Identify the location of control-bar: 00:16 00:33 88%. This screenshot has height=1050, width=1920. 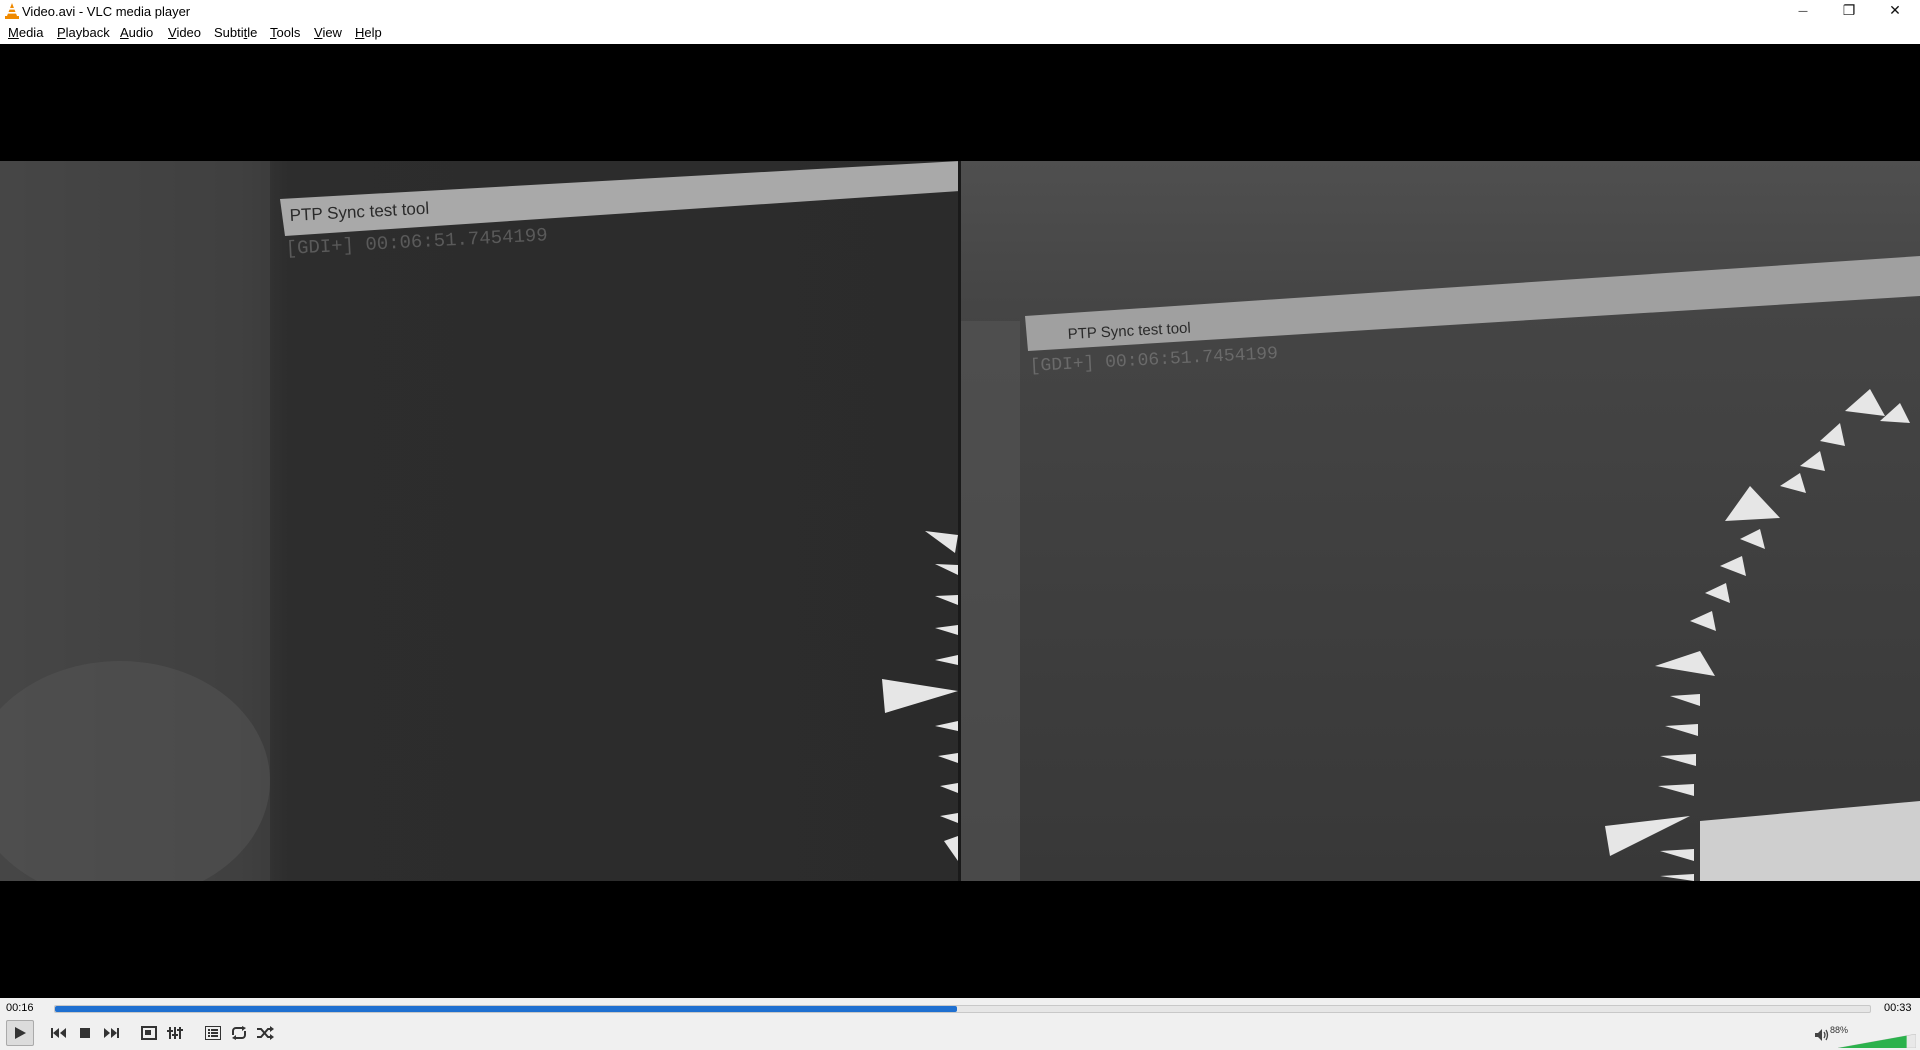
(960, 1024).